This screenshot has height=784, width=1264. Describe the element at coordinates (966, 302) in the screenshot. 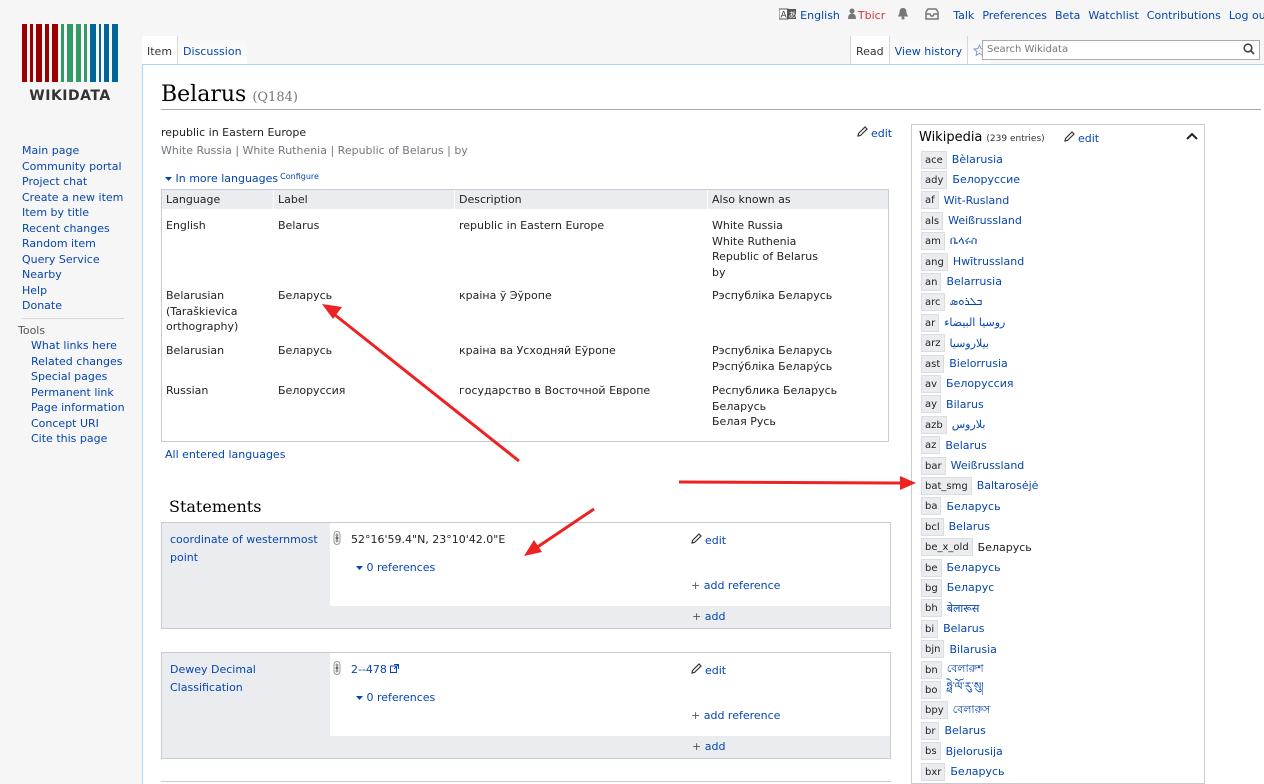

I see `sitelink-title-link: ܒܠܪܘܣ` at that location.